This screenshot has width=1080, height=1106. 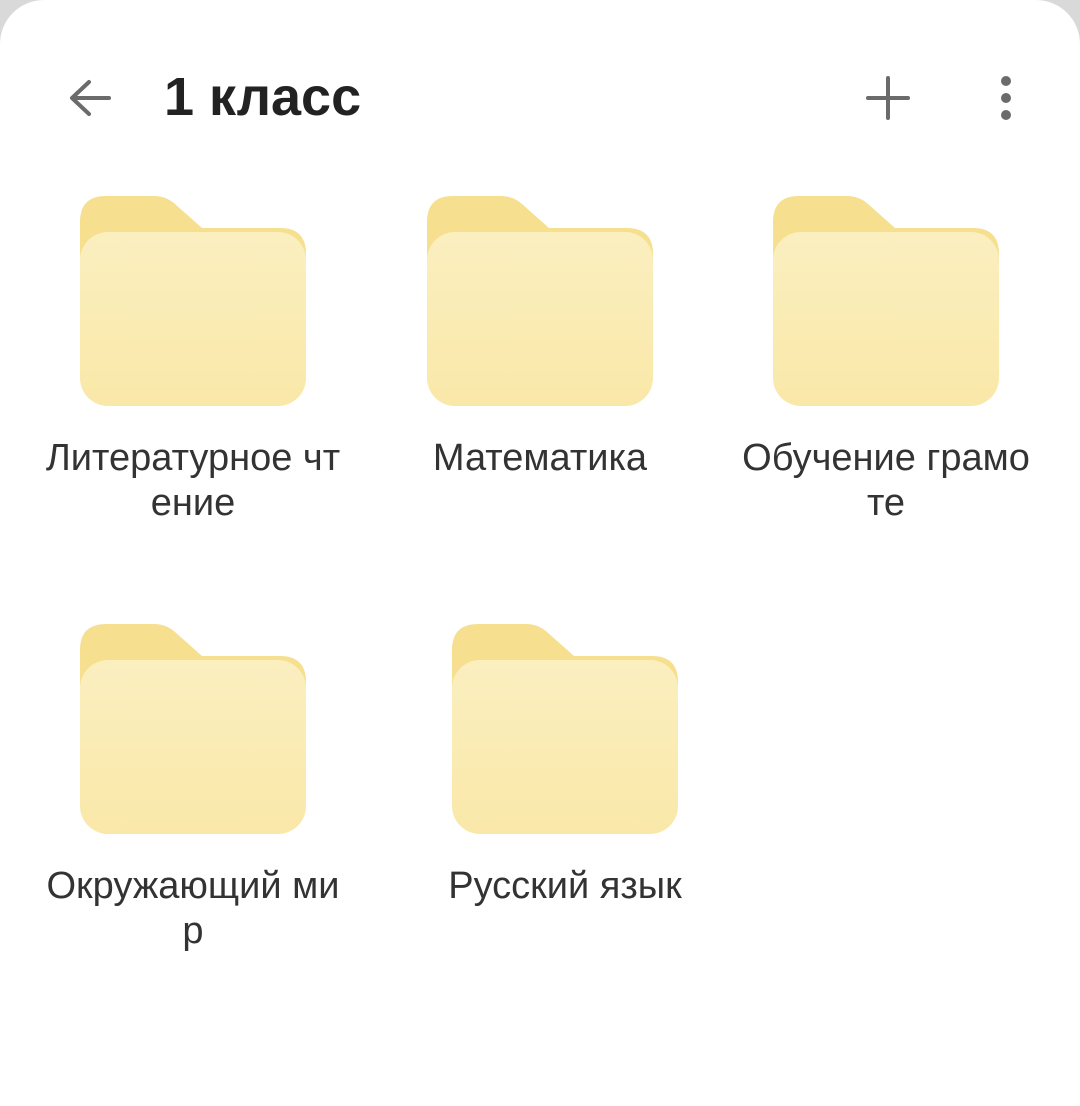 I want to click on folder-label: Литературное чтение, so click(x=193, y=480).